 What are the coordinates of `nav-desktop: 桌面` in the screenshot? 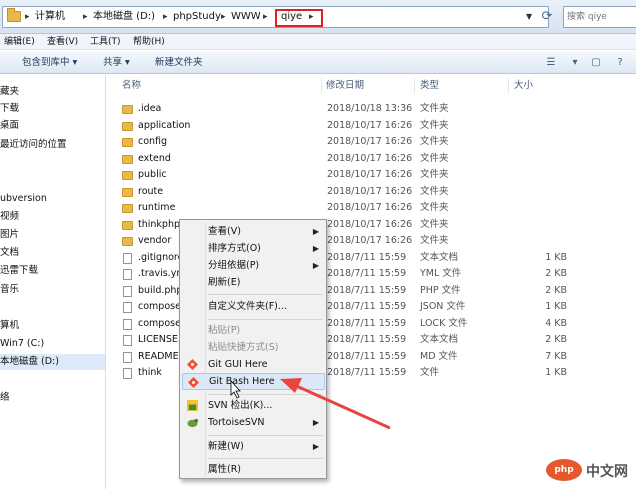 It's located at (52, 126).